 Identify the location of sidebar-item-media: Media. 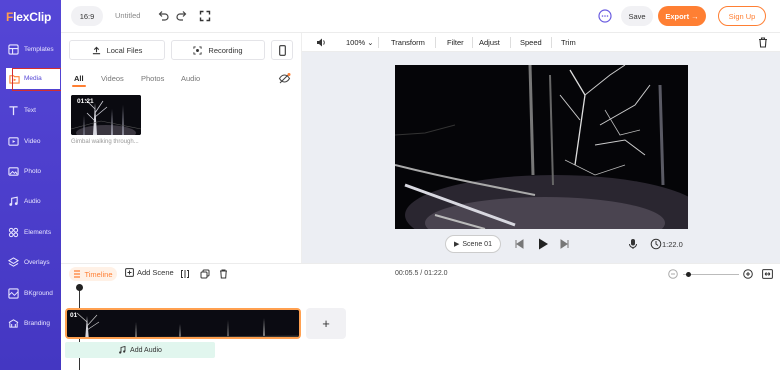
(37, 79).